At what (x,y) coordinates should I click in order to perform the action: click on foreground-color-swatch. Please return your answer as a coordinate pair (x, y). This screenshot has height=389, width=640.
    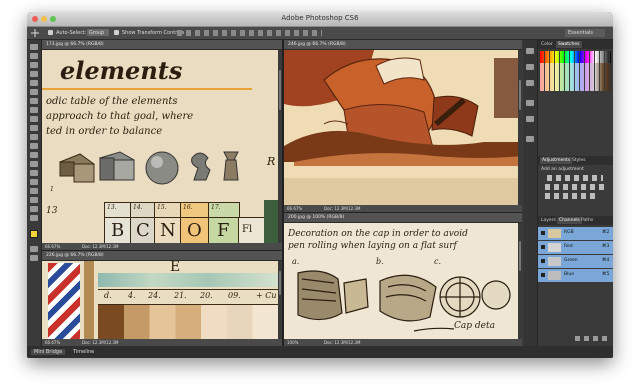
    Looking at the image, I should click on (34, 234).